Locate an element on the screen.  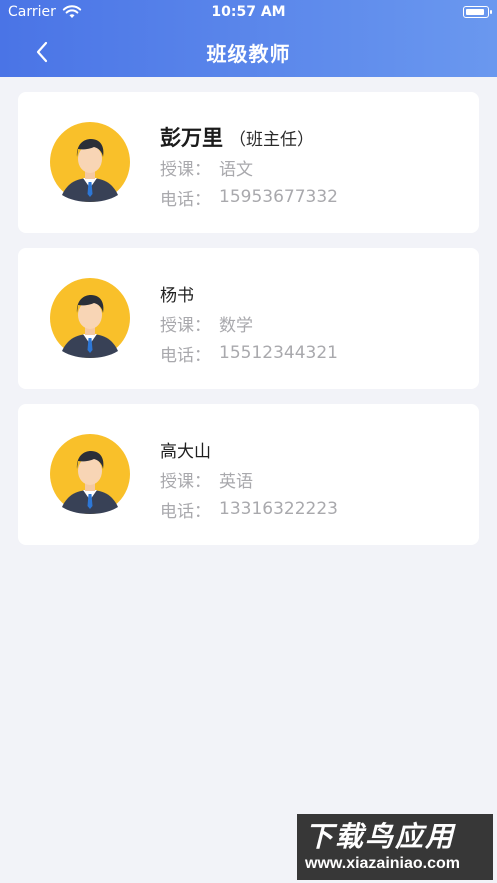
status-time: 10:57 AM is located at coordinates (248, 12).